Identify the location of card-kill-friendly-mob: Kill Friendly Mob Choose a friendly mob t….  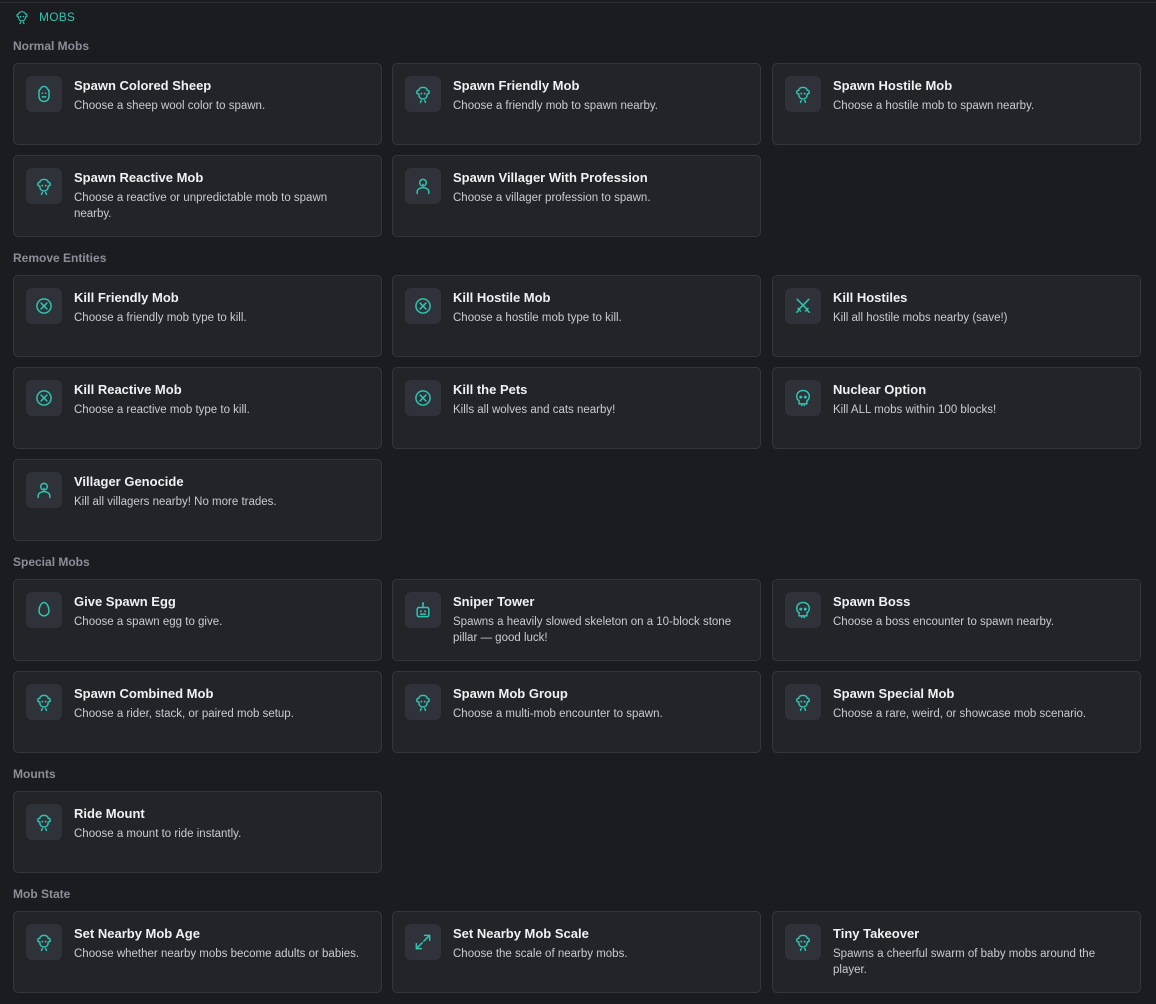
(197, 316).